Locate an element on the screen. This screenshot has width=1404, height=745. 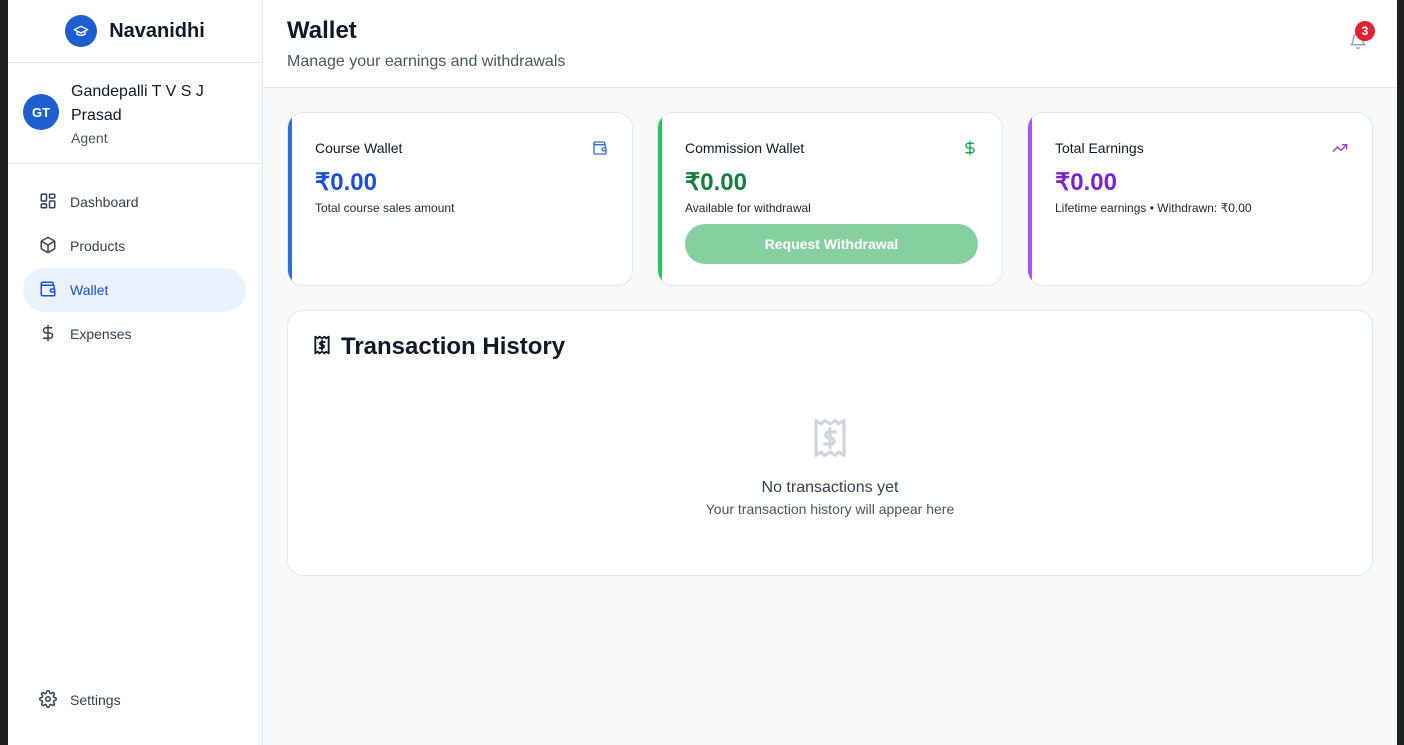
sidebar-item-dashboard: Dashboard is located at coordinates (134, 202).